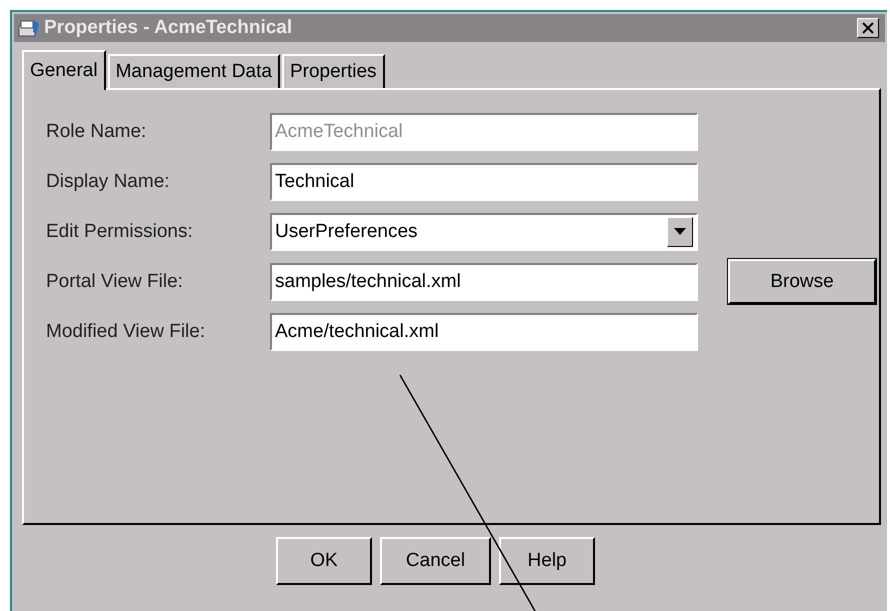 This screenshot has width=890, height=611. What do you see at coordinates (29, 28) in the screenshot?
I see `properties-icon` at bounding box center [29, 28].